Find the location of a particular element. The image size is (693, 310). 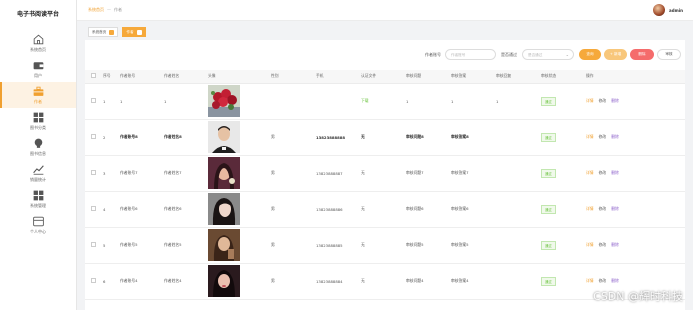

row-index: 2 is located at coordinates (111, 137).